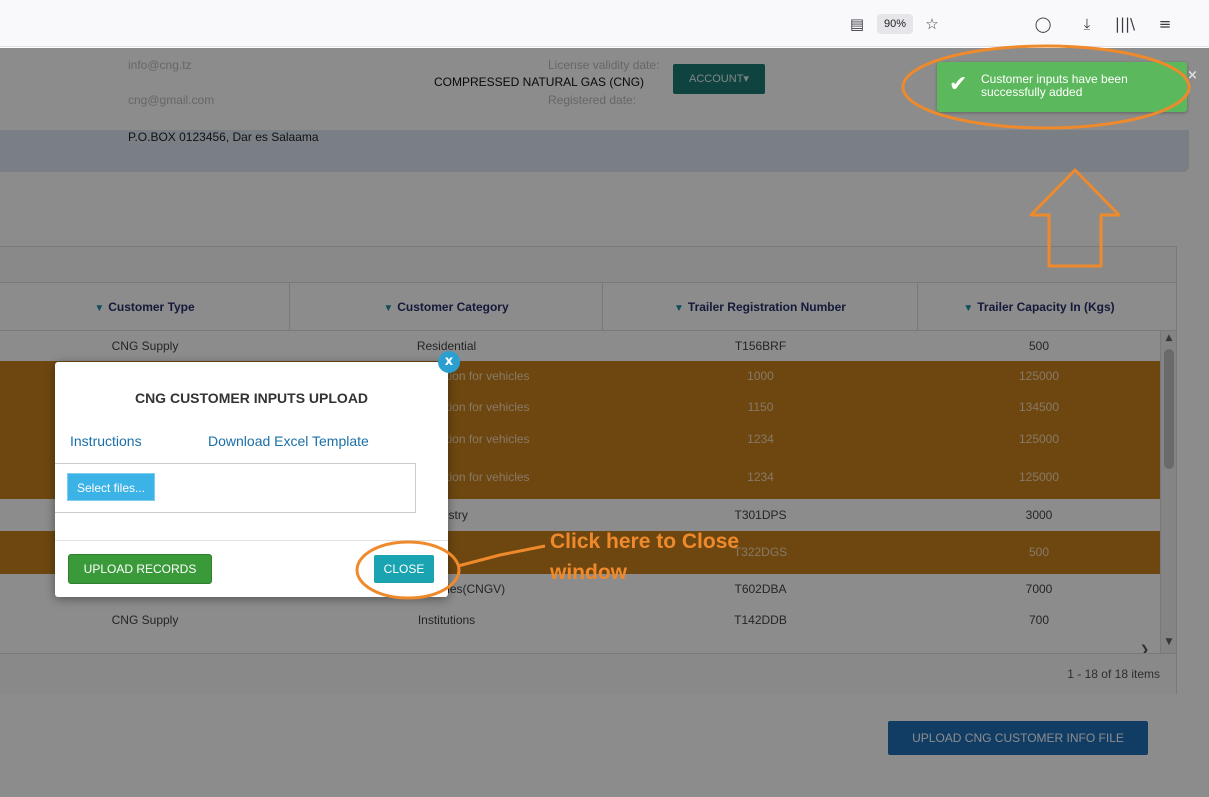 This screenshot has height=797, width=1209. What do you see at coordinates (645, 541) in the screenshot?
I see `callout-line1: Click here to Close` at bounding box center [645, 541].